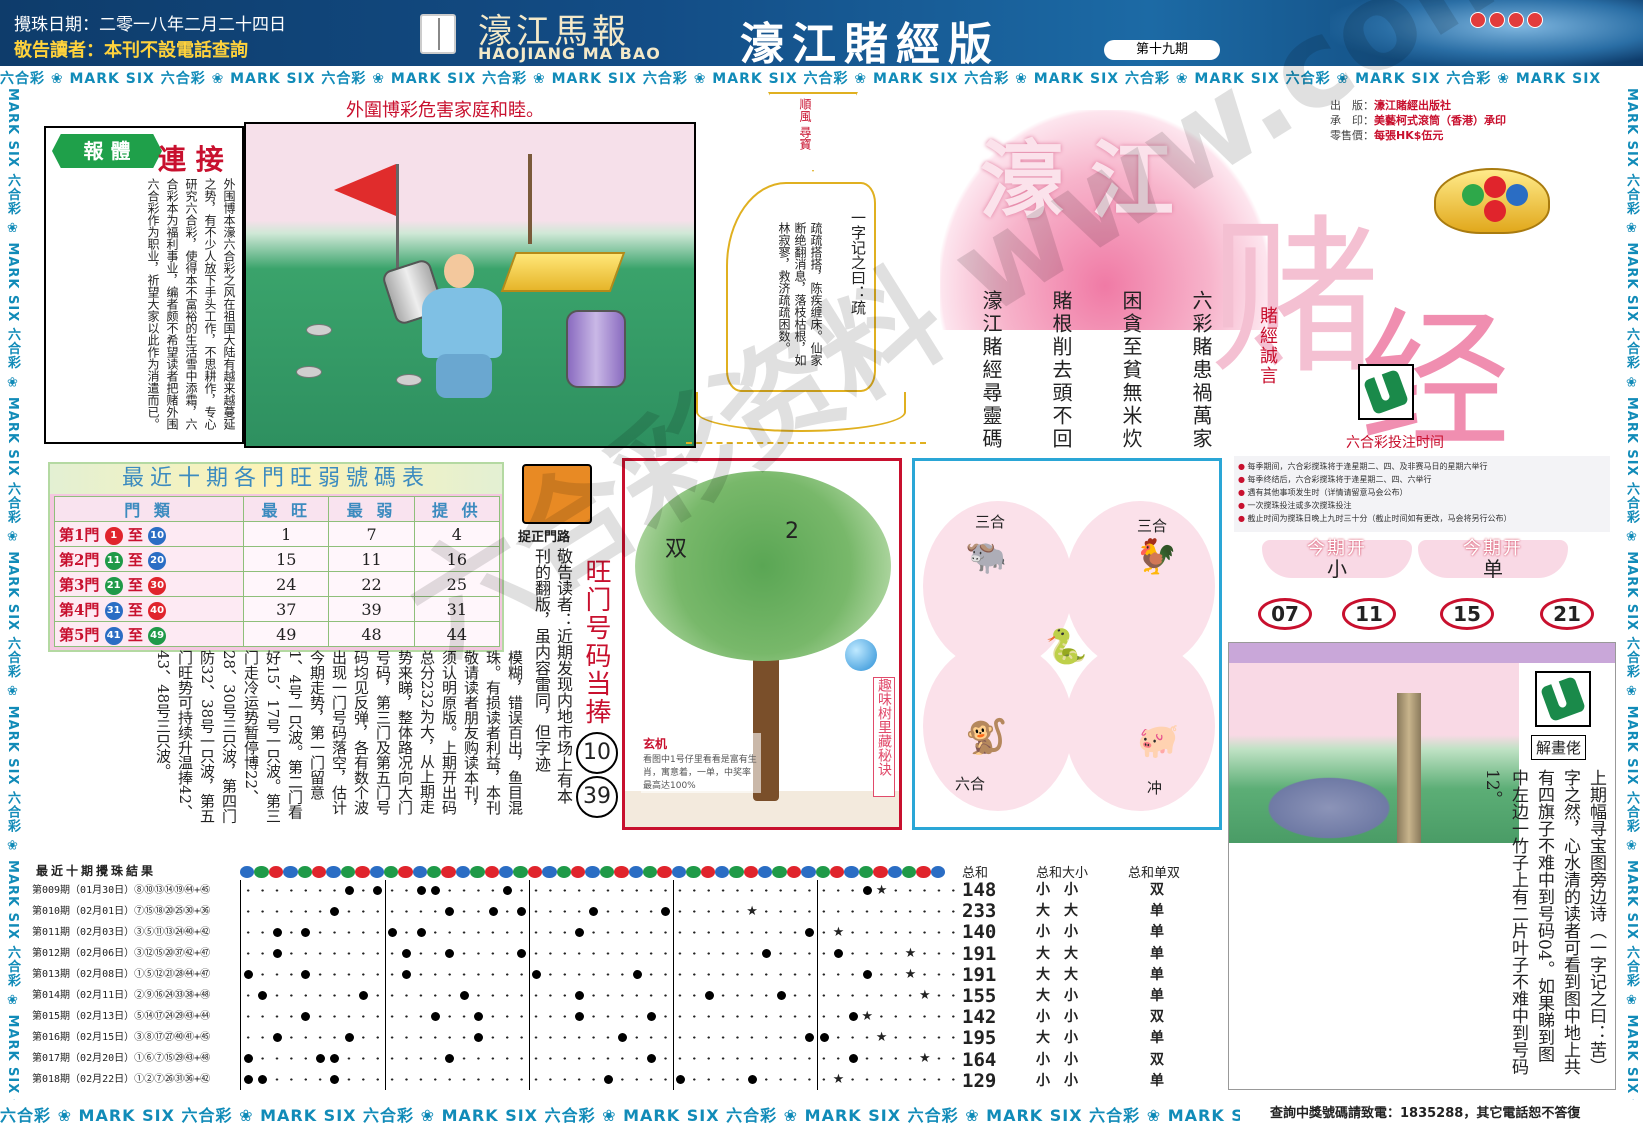 This screenshot has width=1643, height=1127. Describe the element at coordinates (149, 559) in the screenshot. I see `gate-cell: 第2門 11 至 20` at that location.